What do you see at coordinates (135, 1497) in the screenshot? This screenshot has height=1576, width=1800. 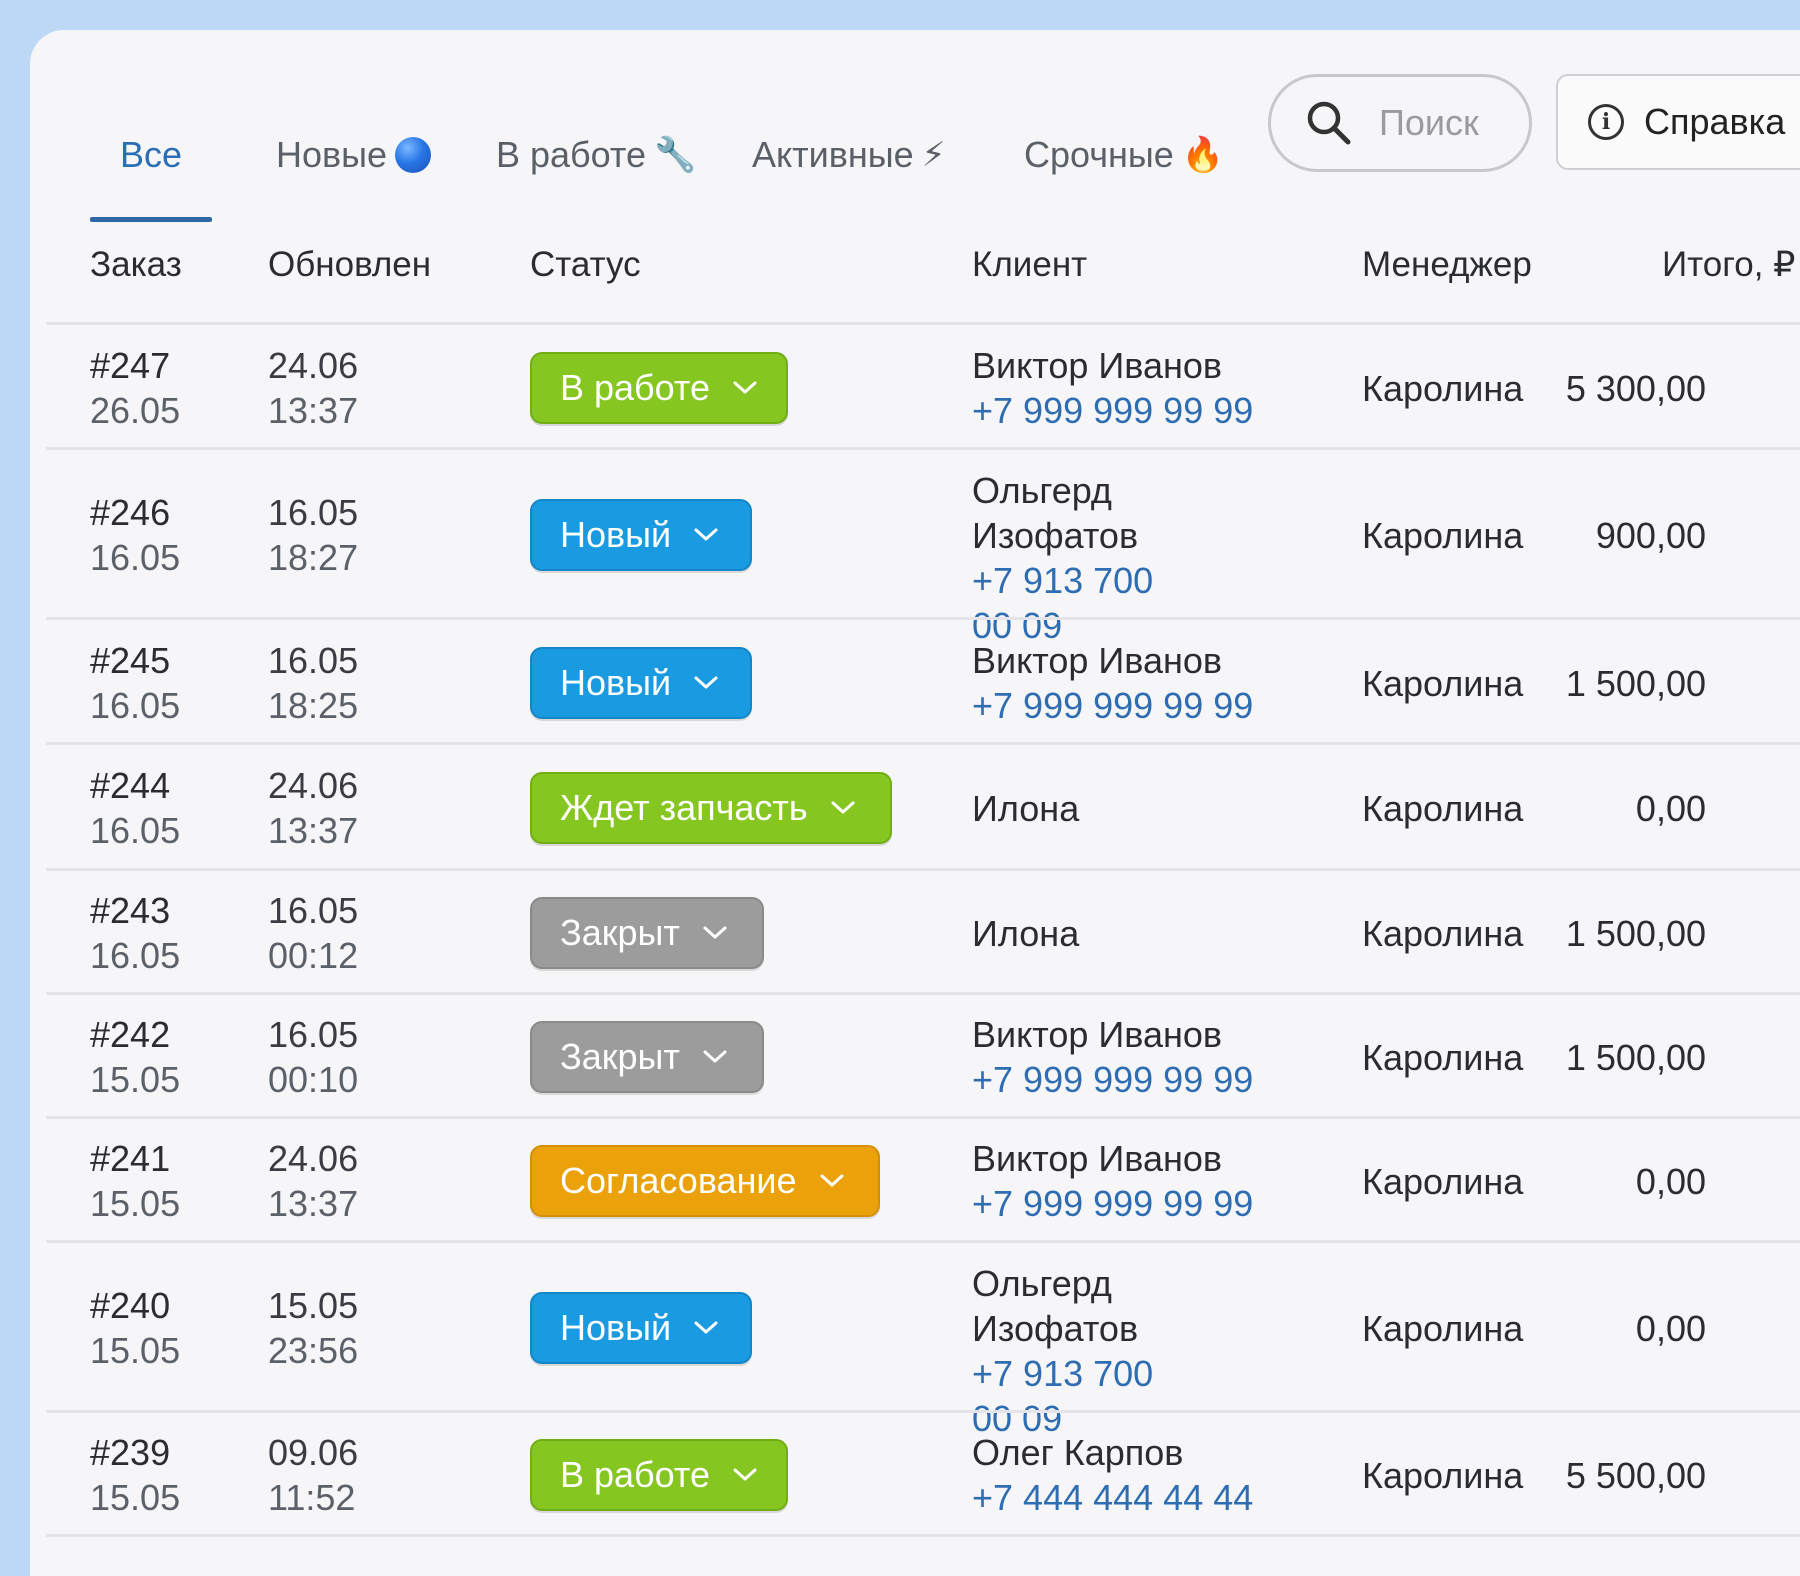 I see `order-created-date: 15.05` at bounding box center [135, 1497].